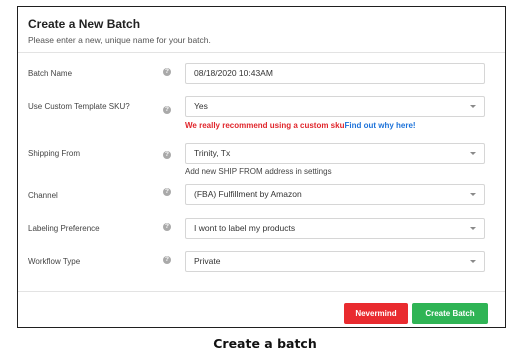 The height and width of the screenshot is (359, 530). What do you see at coordinates (379, 125) in the screenshot?
I see `find-out-why-link: Find out why here!` at bounding box center [379, 125].